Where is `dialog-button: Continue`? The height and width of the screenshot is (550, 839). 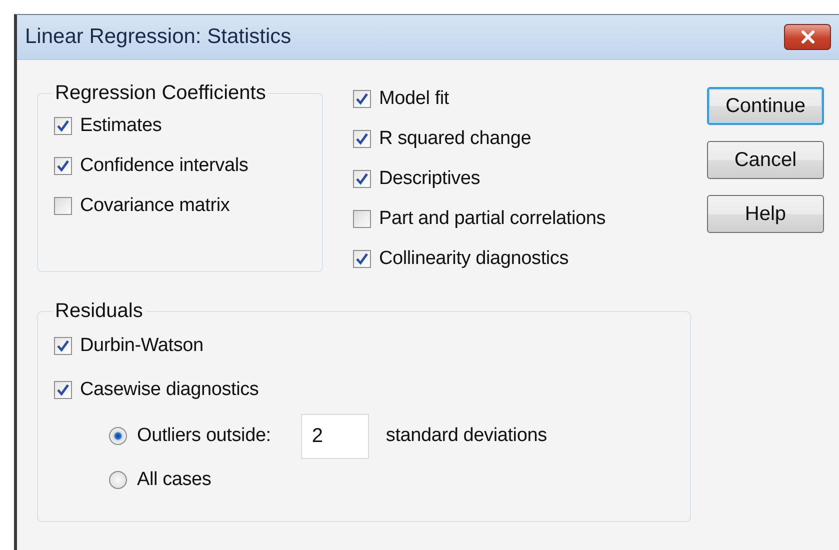
dialog-button: Continue is located at coordinates (765, 106).